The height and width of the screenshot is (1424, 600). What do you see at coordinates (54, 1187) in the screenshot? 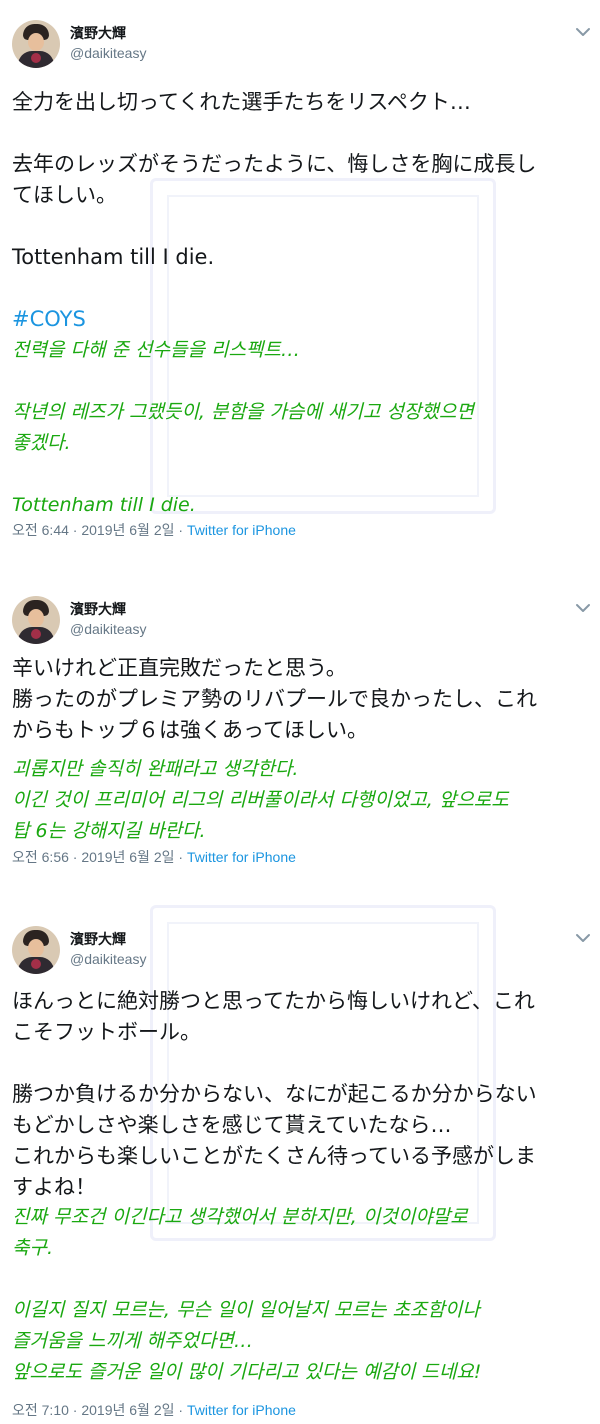
I see `tweet-line: すよね！` at bounding box center [54, 1187].